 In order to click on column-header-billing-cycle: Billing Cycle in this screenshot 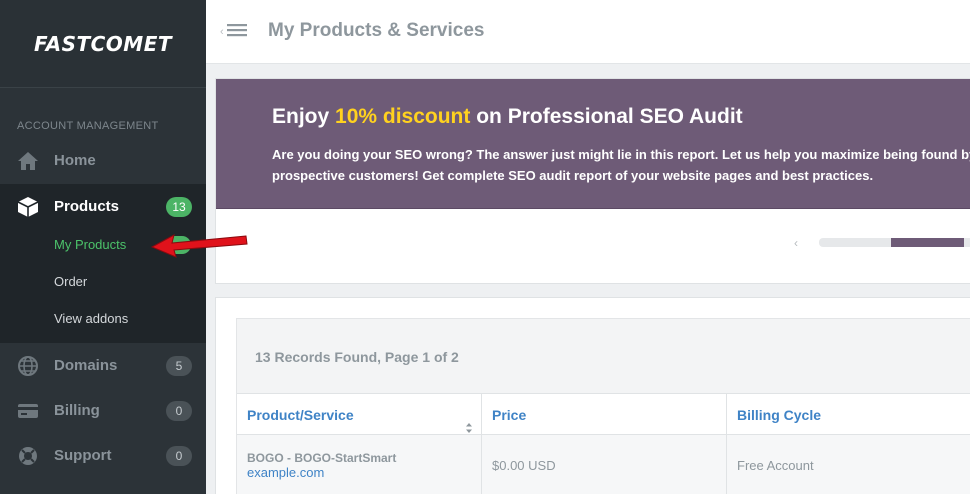, I will do `click(848, 415)`.